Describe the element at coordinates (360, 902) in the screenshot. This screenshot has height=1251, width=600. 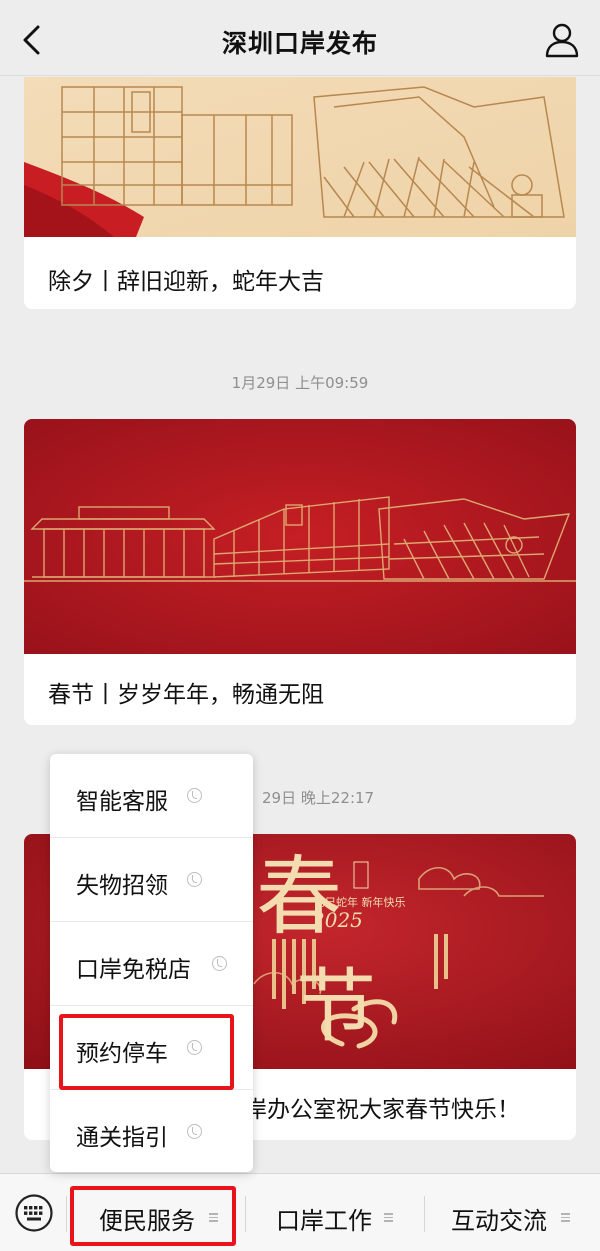
I see `cover-greeting: 乙巳蛇年 新年快乐` at that location.